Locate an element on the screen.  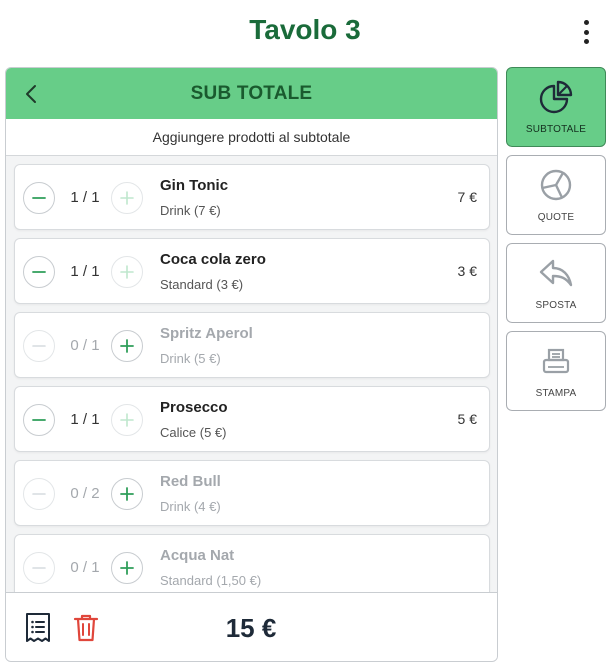
delete-button is located at coordinates (86, 628).